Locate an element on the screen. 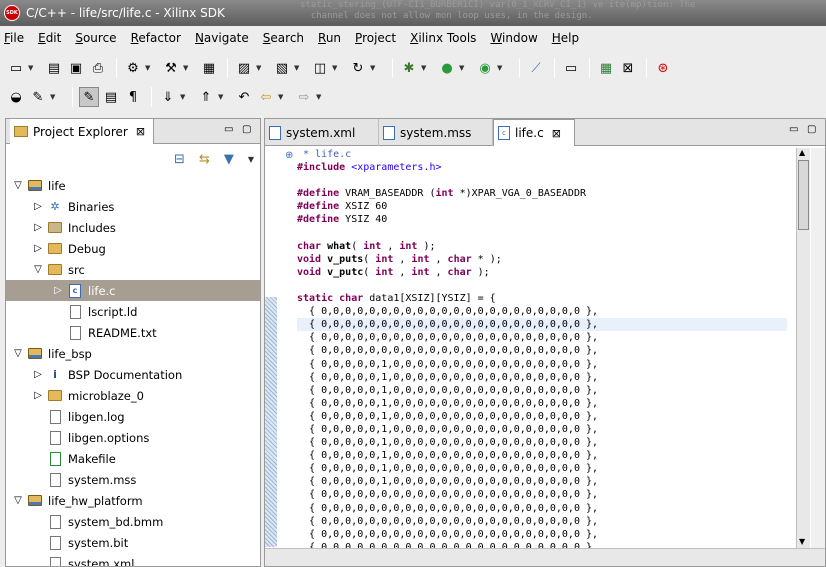 The height and width of the screenshot is (567, 826). minimize-icon: ▭ is located at coordinates (228, 129).